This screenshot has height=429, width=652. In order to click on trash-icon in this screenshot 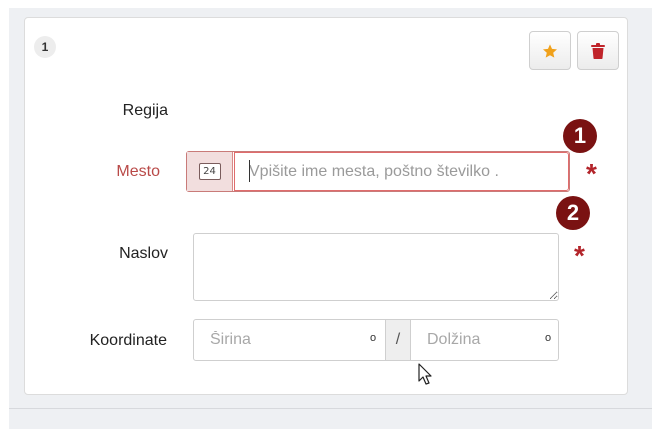, I will do `click(598, 50)`.